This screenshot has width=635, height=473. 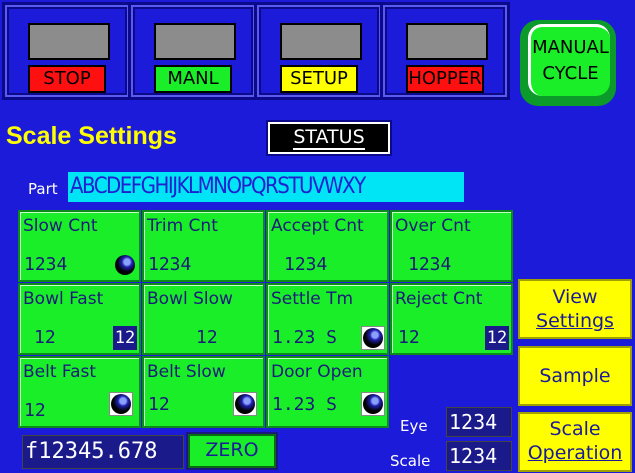 What do you see at coordinates (575, 297) in the screenshot?
I see `view-settings-line1: View` at bounding box center [575, 297].